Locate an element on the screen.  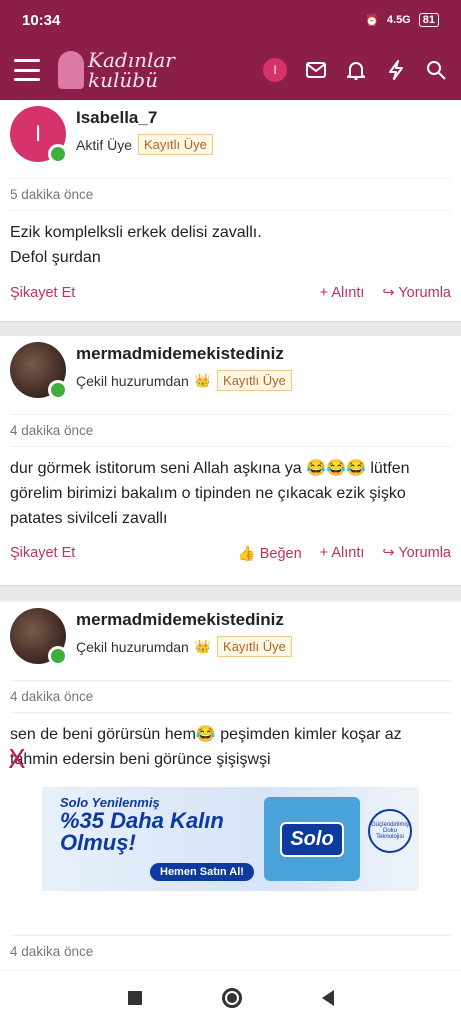
avatar: I is located at coordinates (39, 135).